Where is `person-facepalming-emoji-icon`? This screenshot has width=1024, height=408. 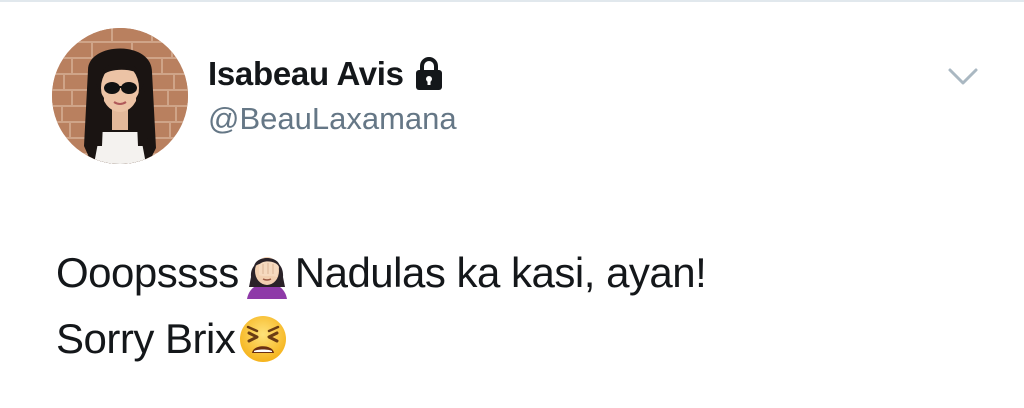 person-facepalming-emoji-icon is located at coordinates (267, 273).